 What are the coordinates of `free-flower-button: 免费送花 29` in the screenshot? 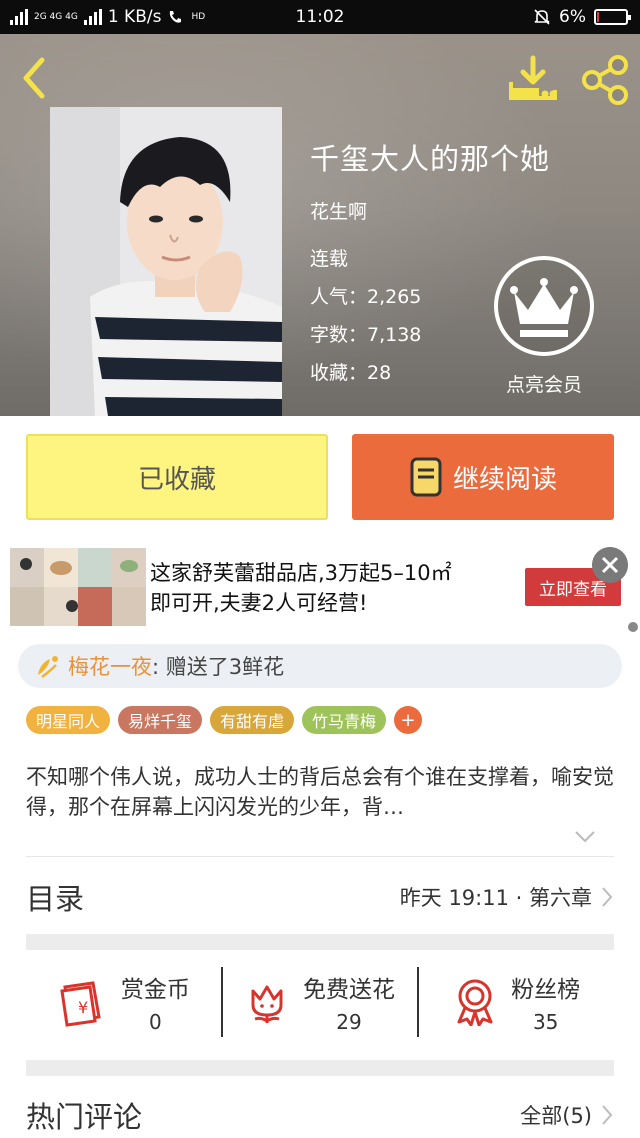 It's located at (320, 1002).